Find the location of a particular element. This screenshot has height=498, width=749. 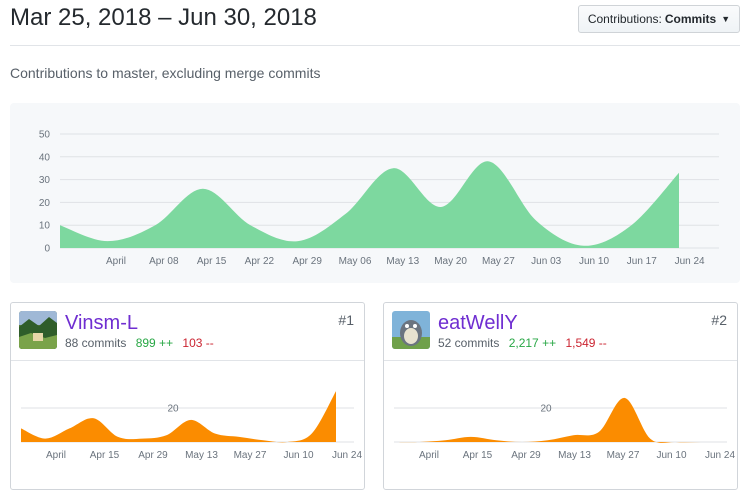

x-tick-label: Jun 17 is located at coordinates (642, 261).